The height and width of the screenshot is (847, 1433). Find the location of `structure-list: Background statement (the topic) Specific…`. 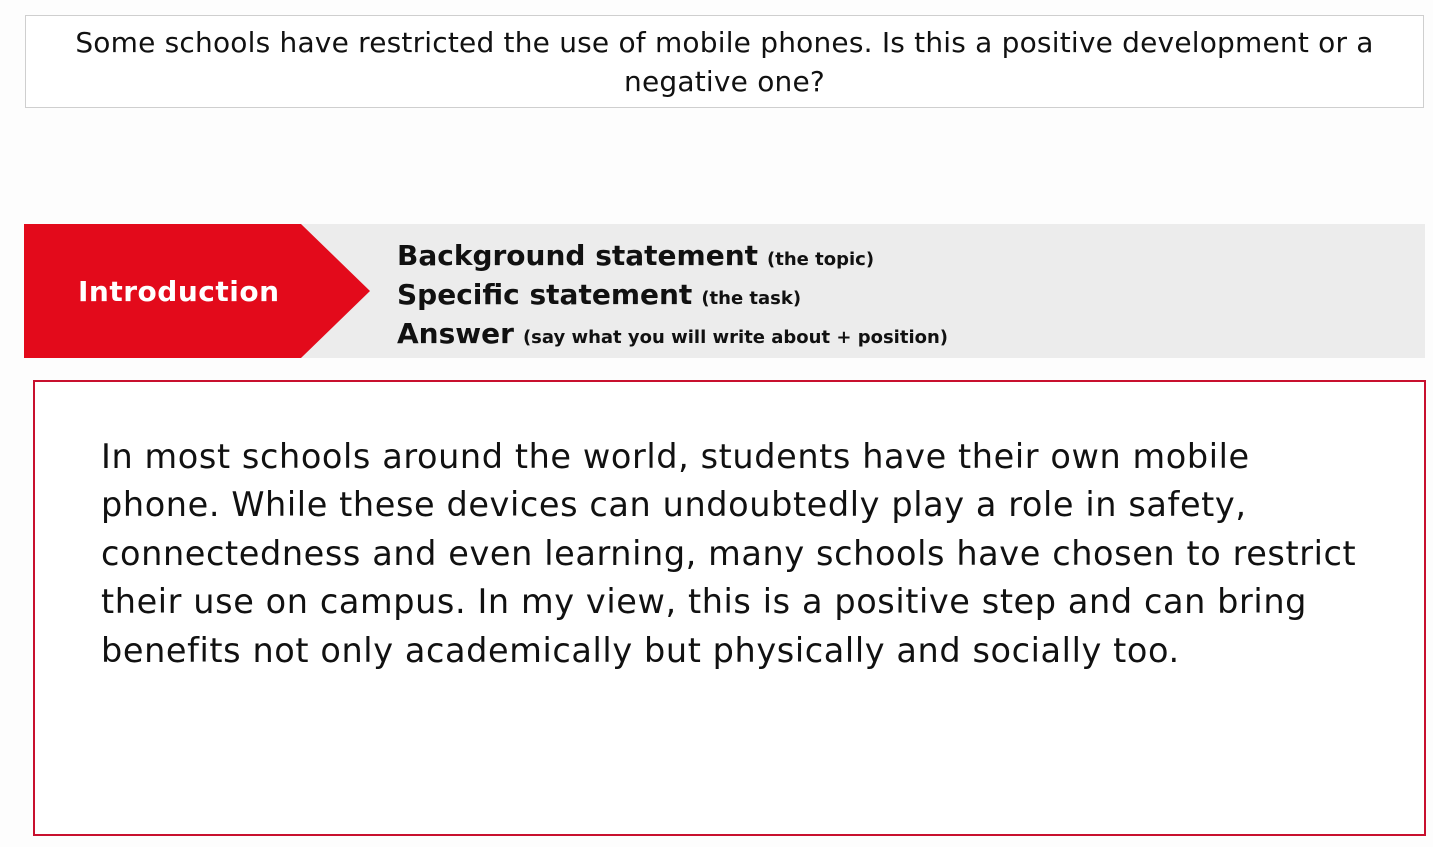

structure-list: Background statement (the topic) Specific… is located at coordinates (672, 294).